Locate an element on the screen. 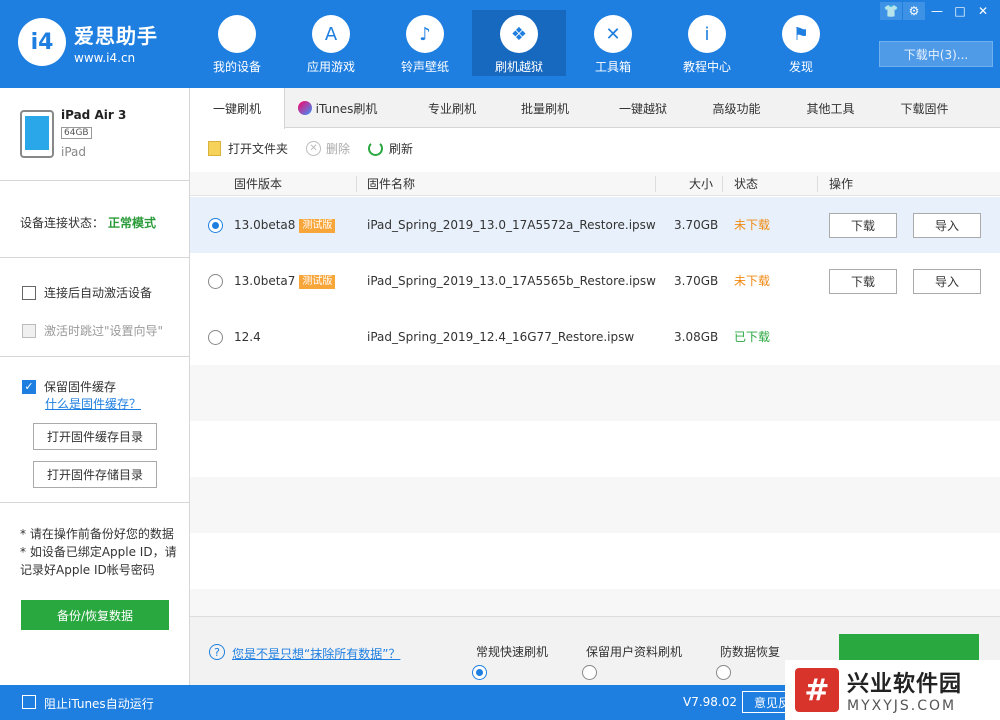 This screenshot has width=1000, height=720. app-url: www.i4.cn is located at coordinates (105, 57).